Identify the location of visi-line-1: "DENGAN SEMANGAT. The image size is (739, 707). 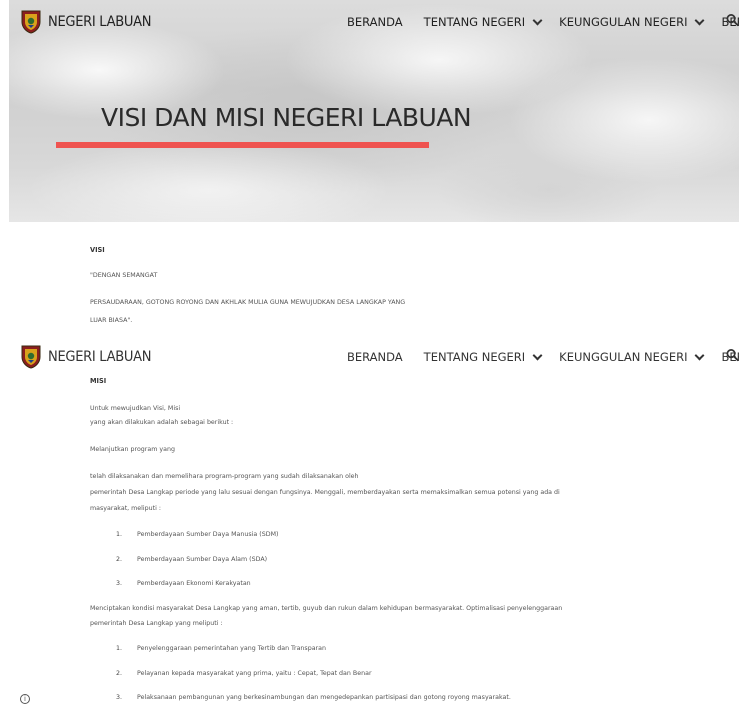
(124, 275).